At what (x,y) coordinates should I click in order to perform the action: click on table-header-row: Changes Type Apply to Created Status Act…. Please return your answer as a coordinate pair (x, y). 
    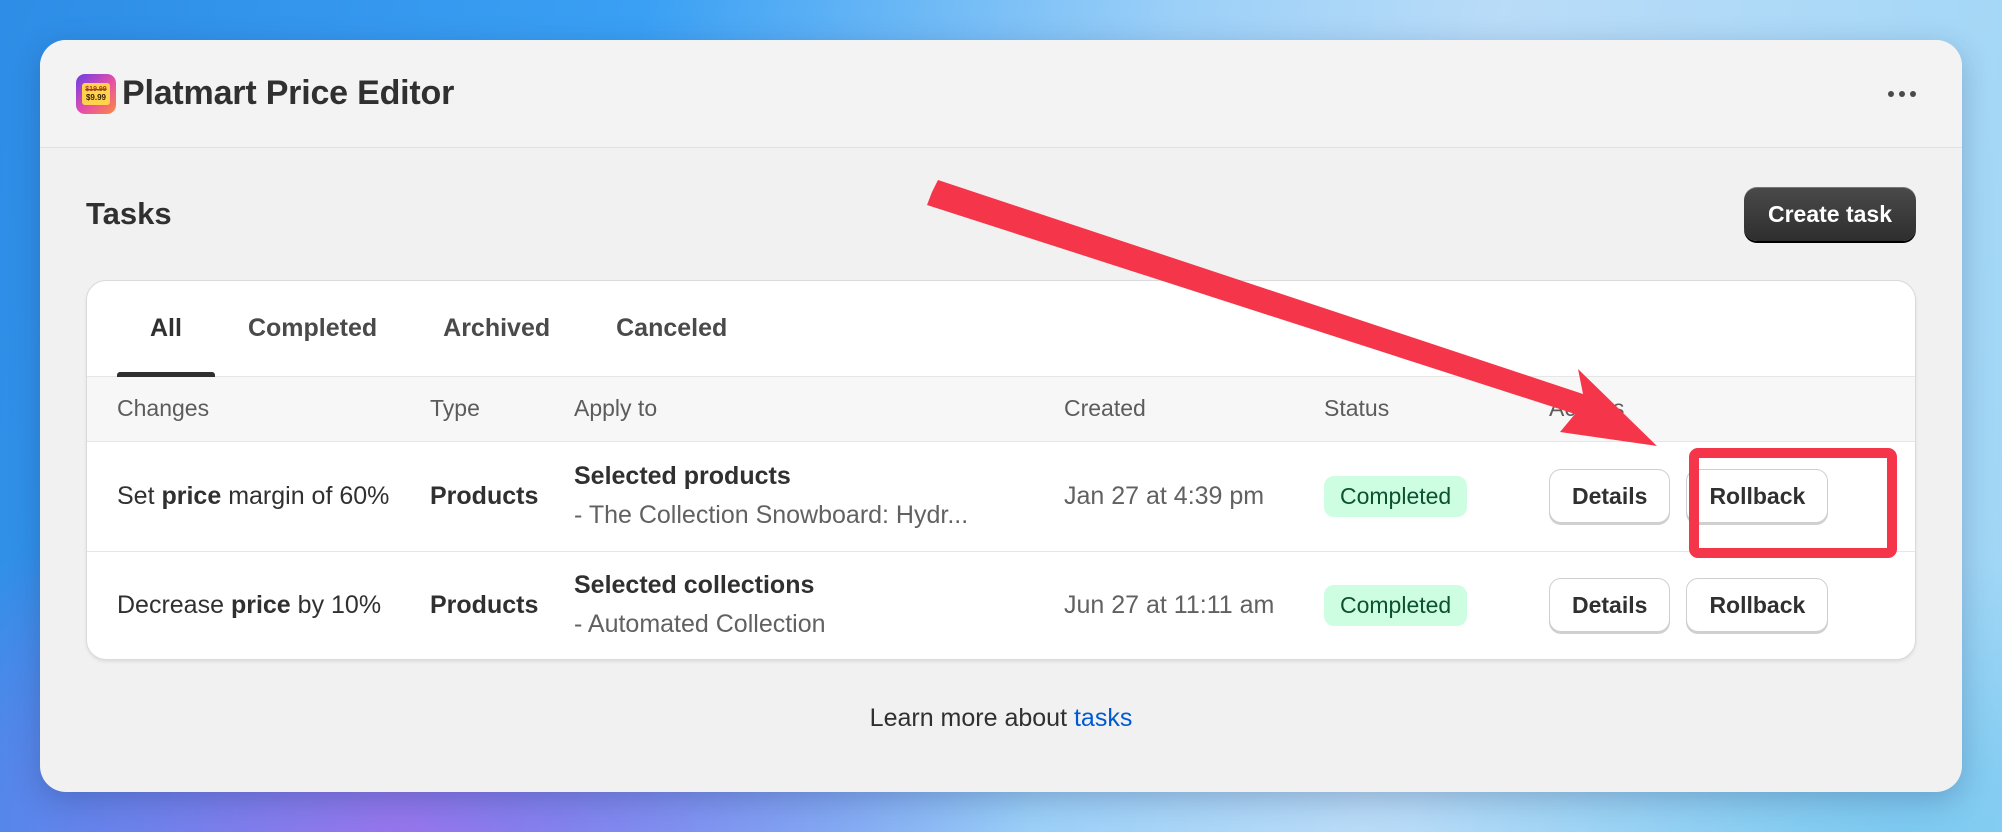
    Looking at the image, I should click on (1001, 409).